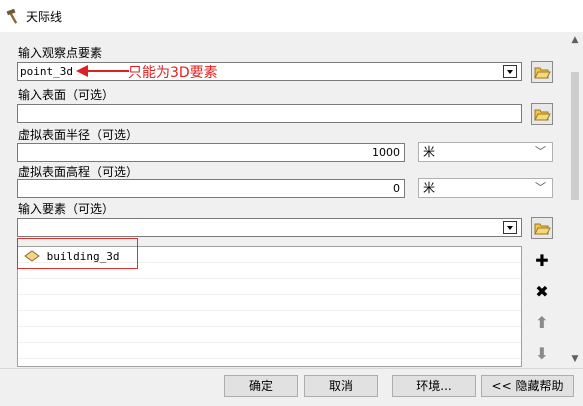 This screenshot has height=406, width=583. I want to click on move-up-button: ⬆, so click(542, 323).